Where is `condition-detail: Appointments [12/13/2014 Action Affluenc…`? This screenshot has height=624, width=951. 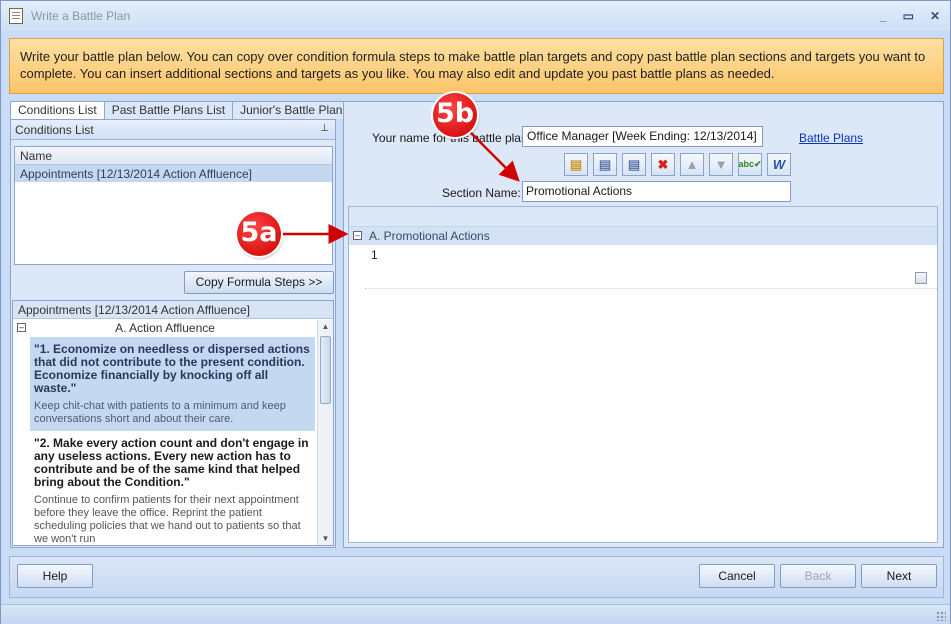 condition-detail: Appointments [12/13/2014 Action Affluenc… is located at coordinates (173, 423).